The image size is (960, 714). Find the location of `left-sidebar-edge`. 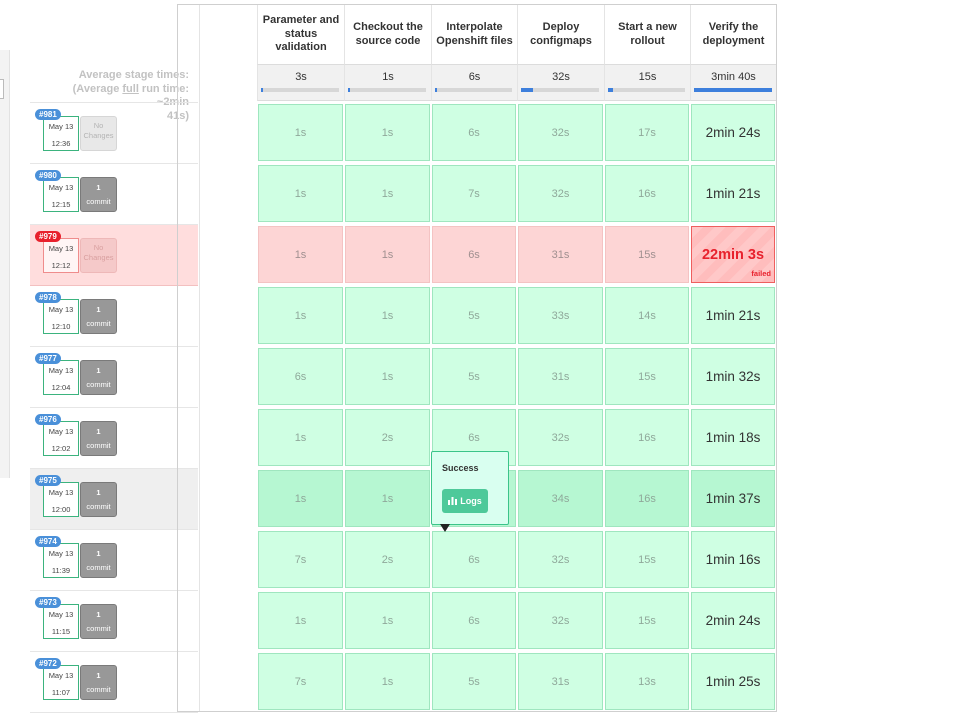

left-sidebar-edge is located at coordinates (5, 264).